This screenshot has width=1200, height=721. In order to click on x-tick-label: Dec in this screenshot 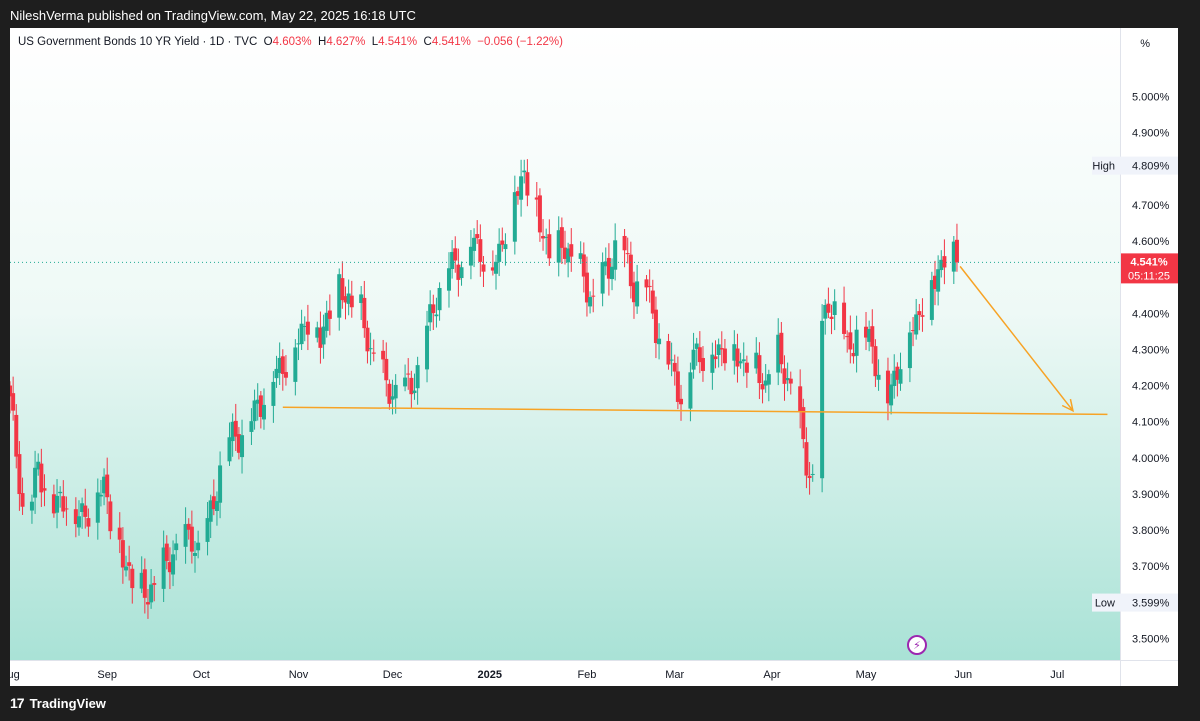, I will do `click(393, 675)`.